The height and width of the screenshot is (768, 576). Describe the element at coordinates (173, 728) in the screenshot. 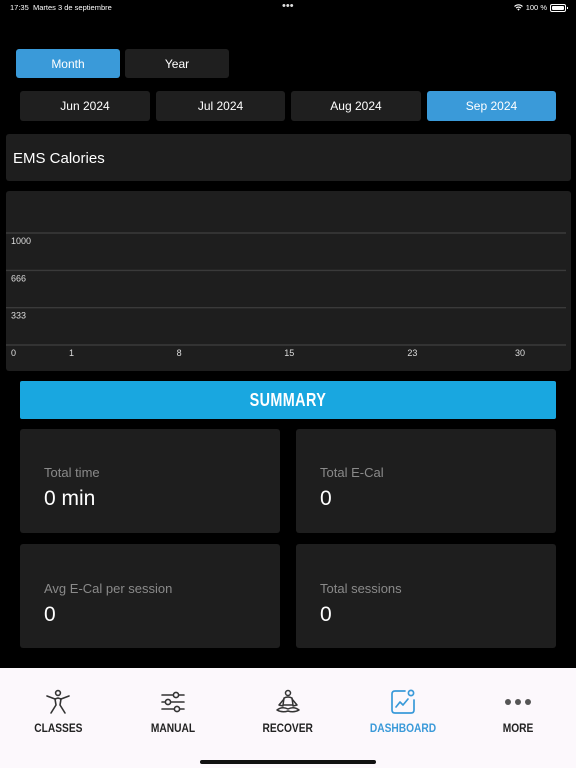

I see `tab-label: MANUAL` at that location.